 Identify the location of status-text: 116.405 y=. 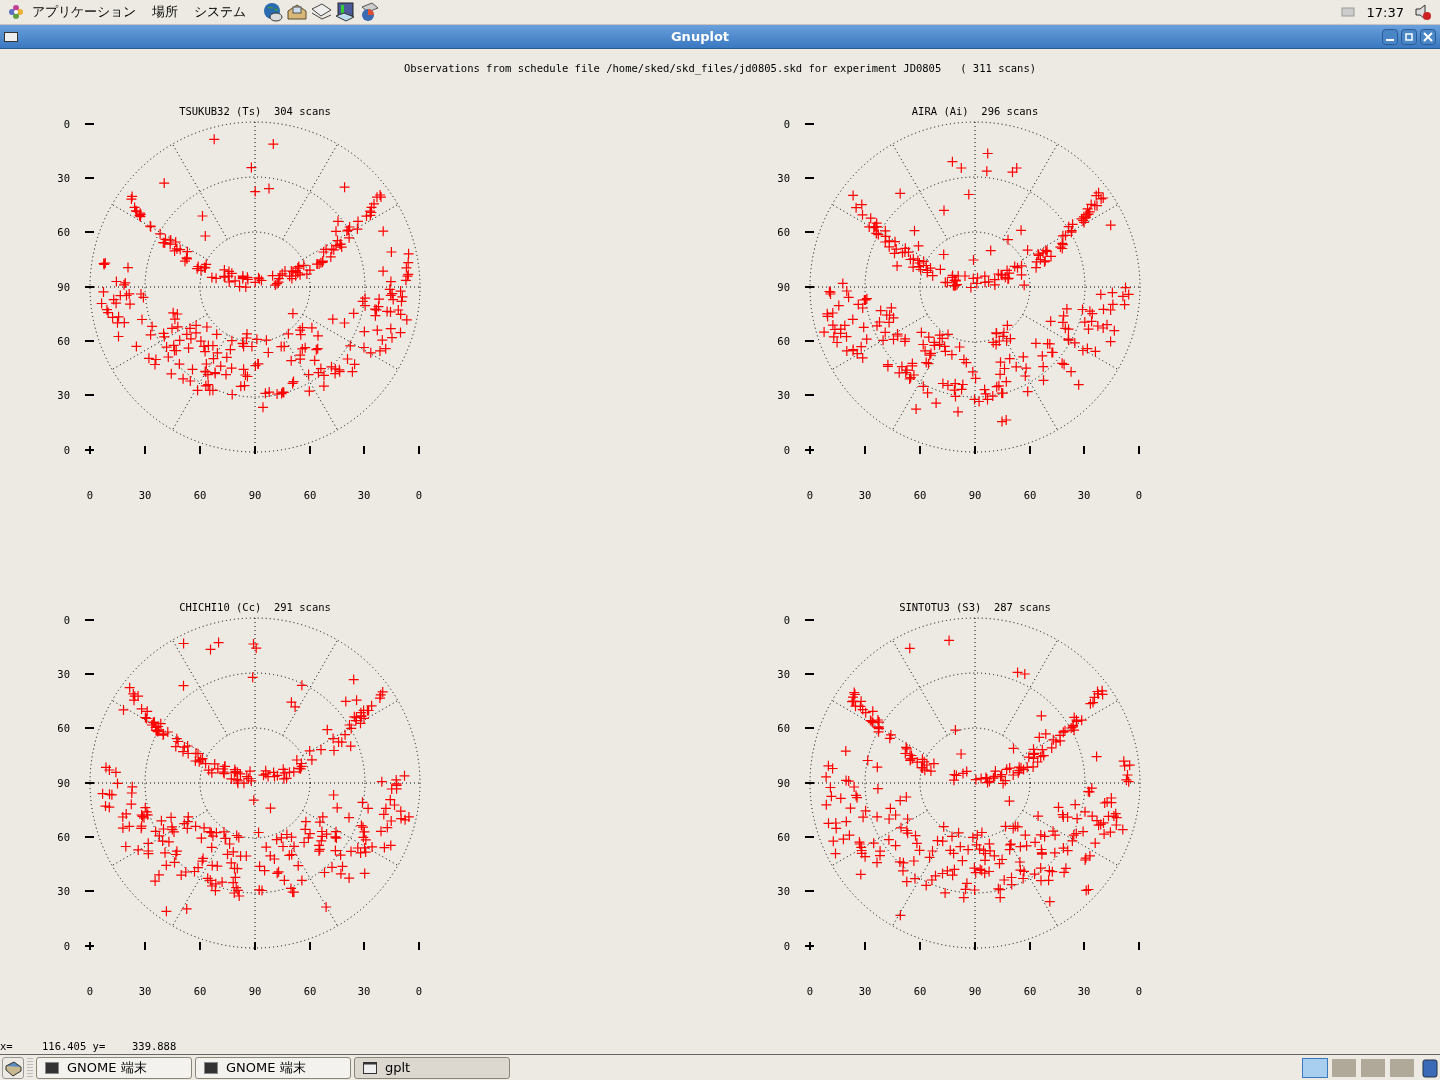
(74, 1046).